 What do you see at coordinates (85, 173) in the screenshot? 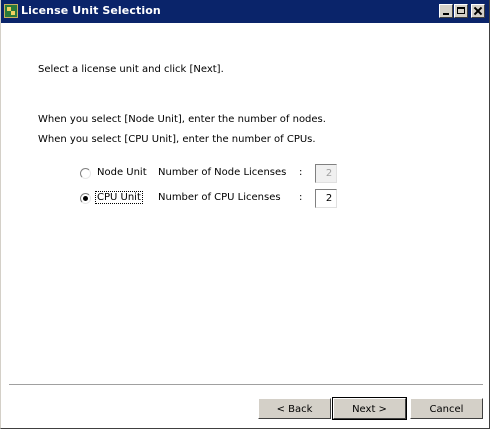
I see `node-unit-radio` at bounding box center [85, 173].